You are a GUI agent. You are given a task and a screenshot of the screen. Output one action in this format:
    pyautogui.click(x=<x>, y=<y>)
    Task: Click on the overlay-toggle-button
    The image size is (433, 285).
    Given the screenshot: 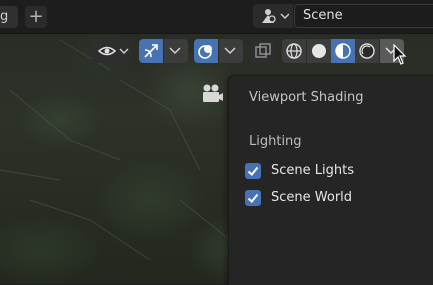 What is the action you would take?
    pyautogui.click(x=206, y=51)
    